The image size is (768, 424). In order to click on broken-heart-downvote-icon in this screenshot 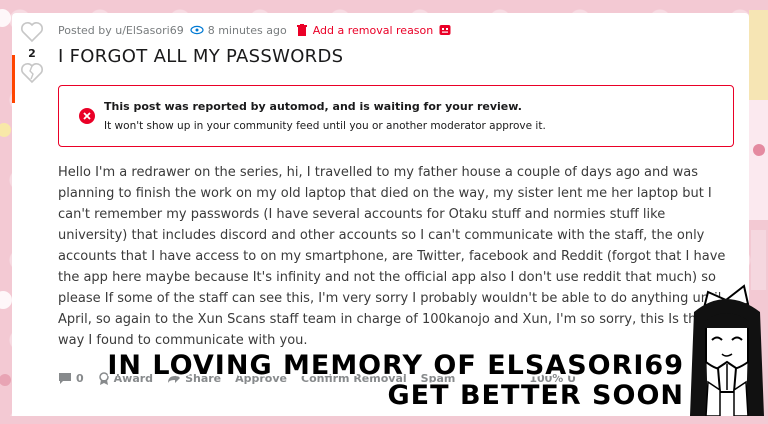, I will do `click(32, 73)`.